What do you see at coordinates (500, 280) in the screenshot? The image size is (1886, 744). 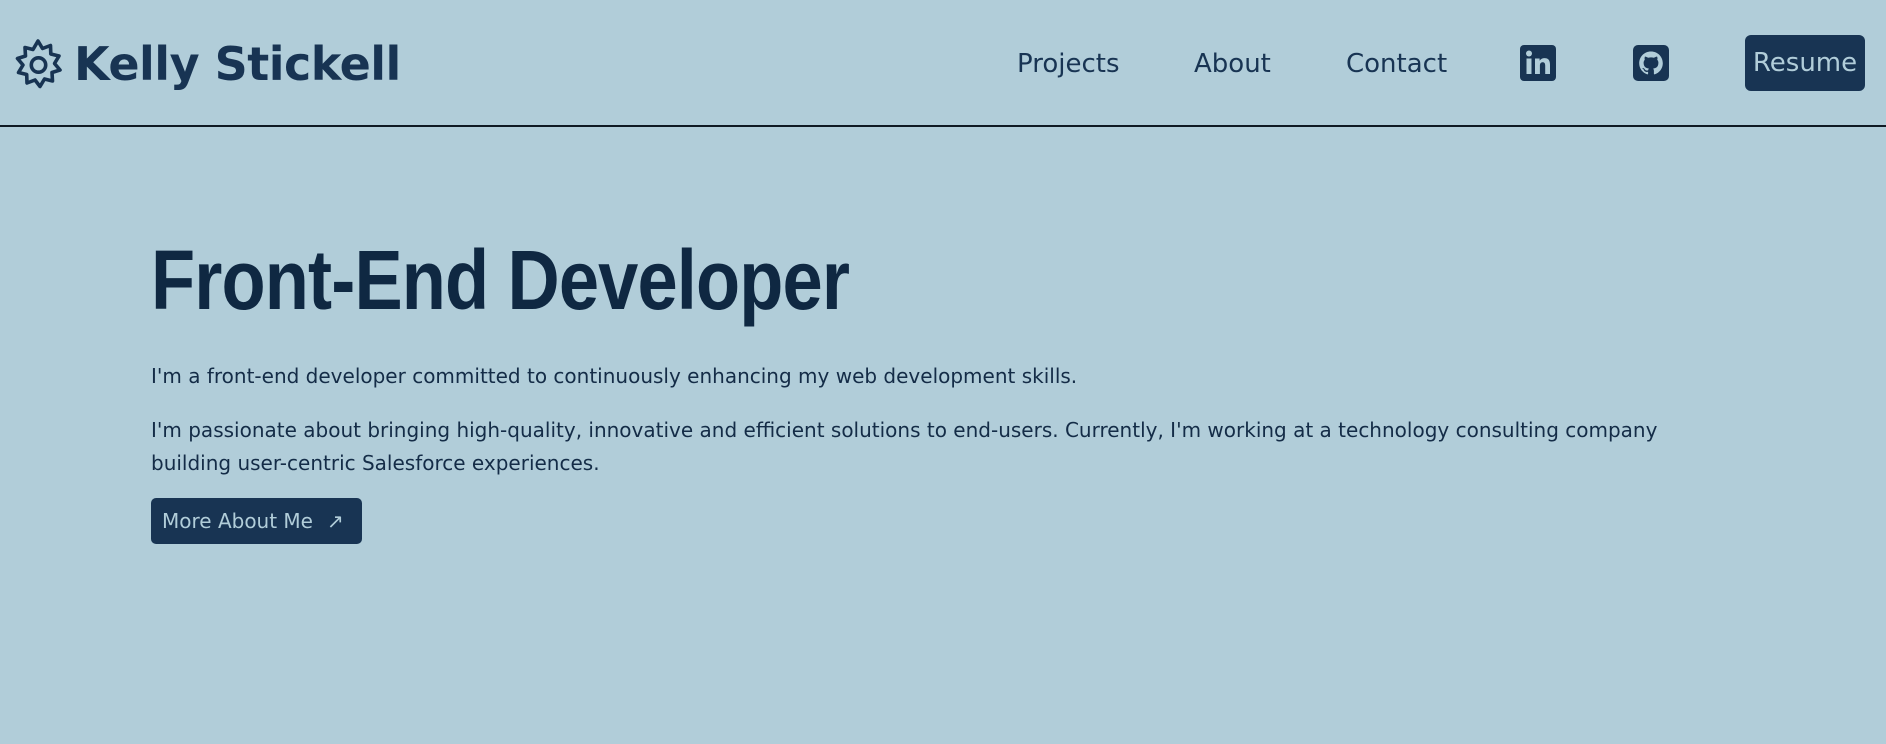 I see `page-title: Front-End Developer` at bounding box center [500, 280].